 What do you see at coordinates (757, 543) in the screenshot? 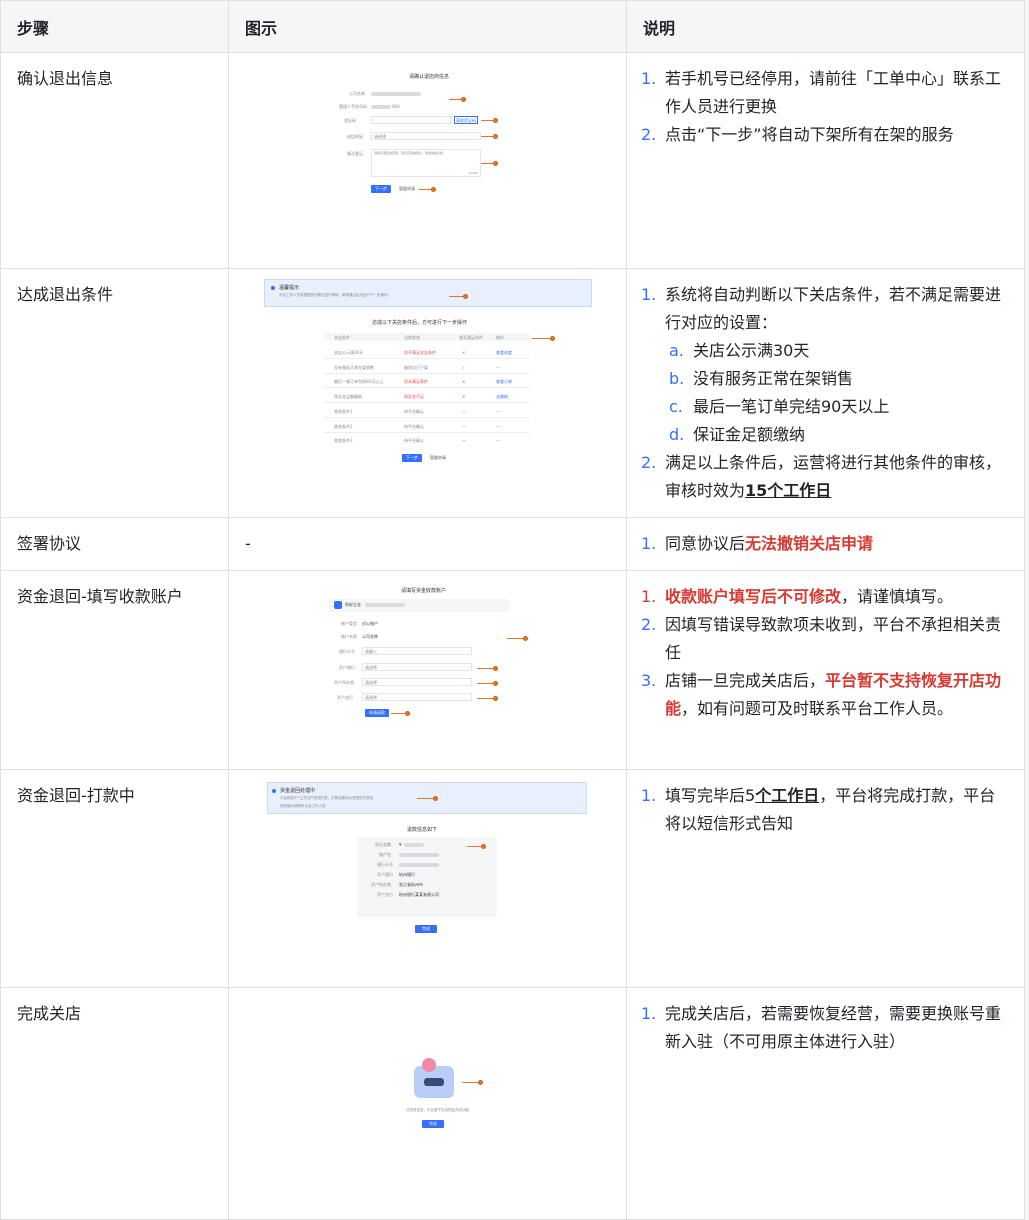
I see `list-item: 1. 同意协议后无法撤销关店申请` at bounding box center [757, 543].